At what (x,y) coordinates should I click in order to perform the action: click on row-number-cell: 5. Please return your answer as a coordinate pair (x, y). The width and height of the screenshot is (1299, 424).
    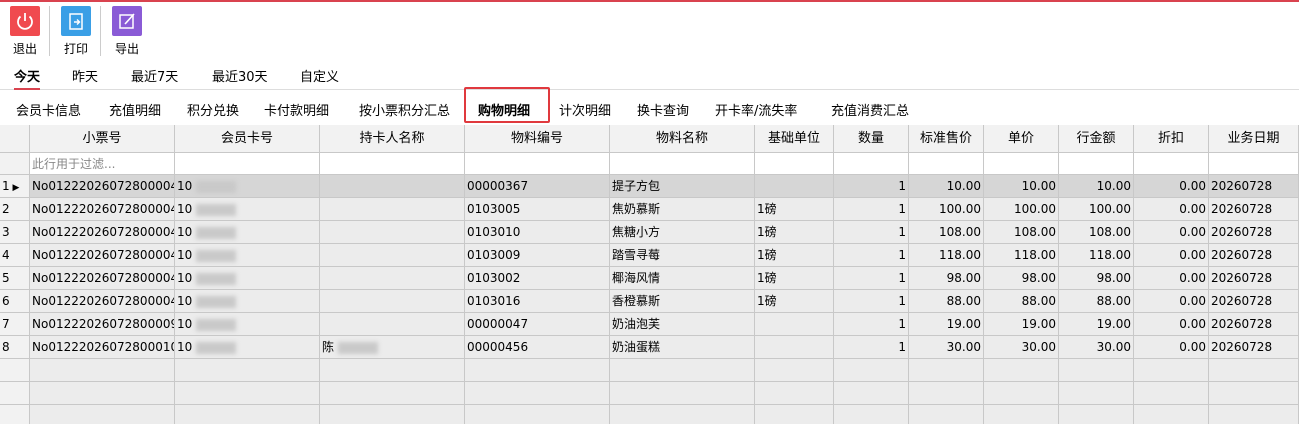
    Looking at the image, I should click on (15, 278).